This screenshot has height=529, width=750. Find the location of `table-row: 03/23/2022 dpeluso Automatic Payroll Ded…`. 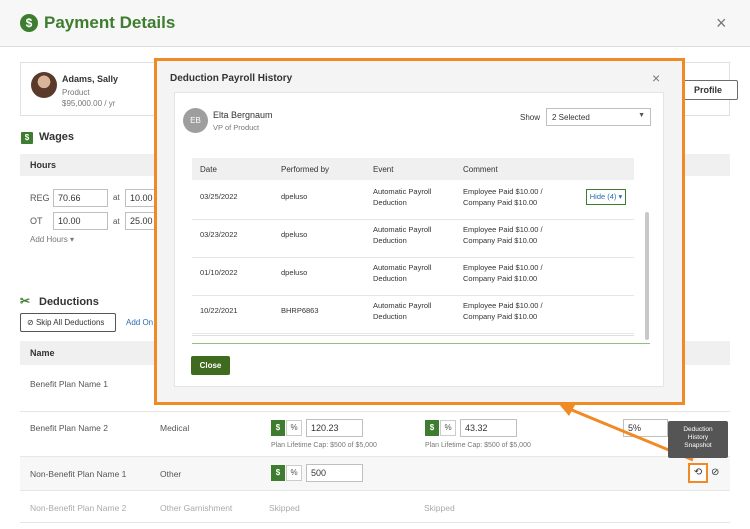

table-row: 03/23/2022 dpeluso Automatic Payroll Ded… is located at coordinates (413, 239).